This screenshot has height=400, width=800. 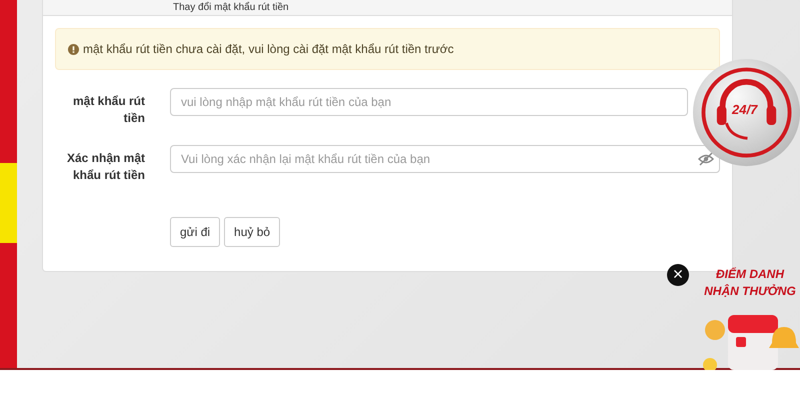 What do you see at coordinates (387, 8) in the screenshot?
I see `panel-title: Thay đổi mật khẩu rút tiền` at bounding box center [387, 8].